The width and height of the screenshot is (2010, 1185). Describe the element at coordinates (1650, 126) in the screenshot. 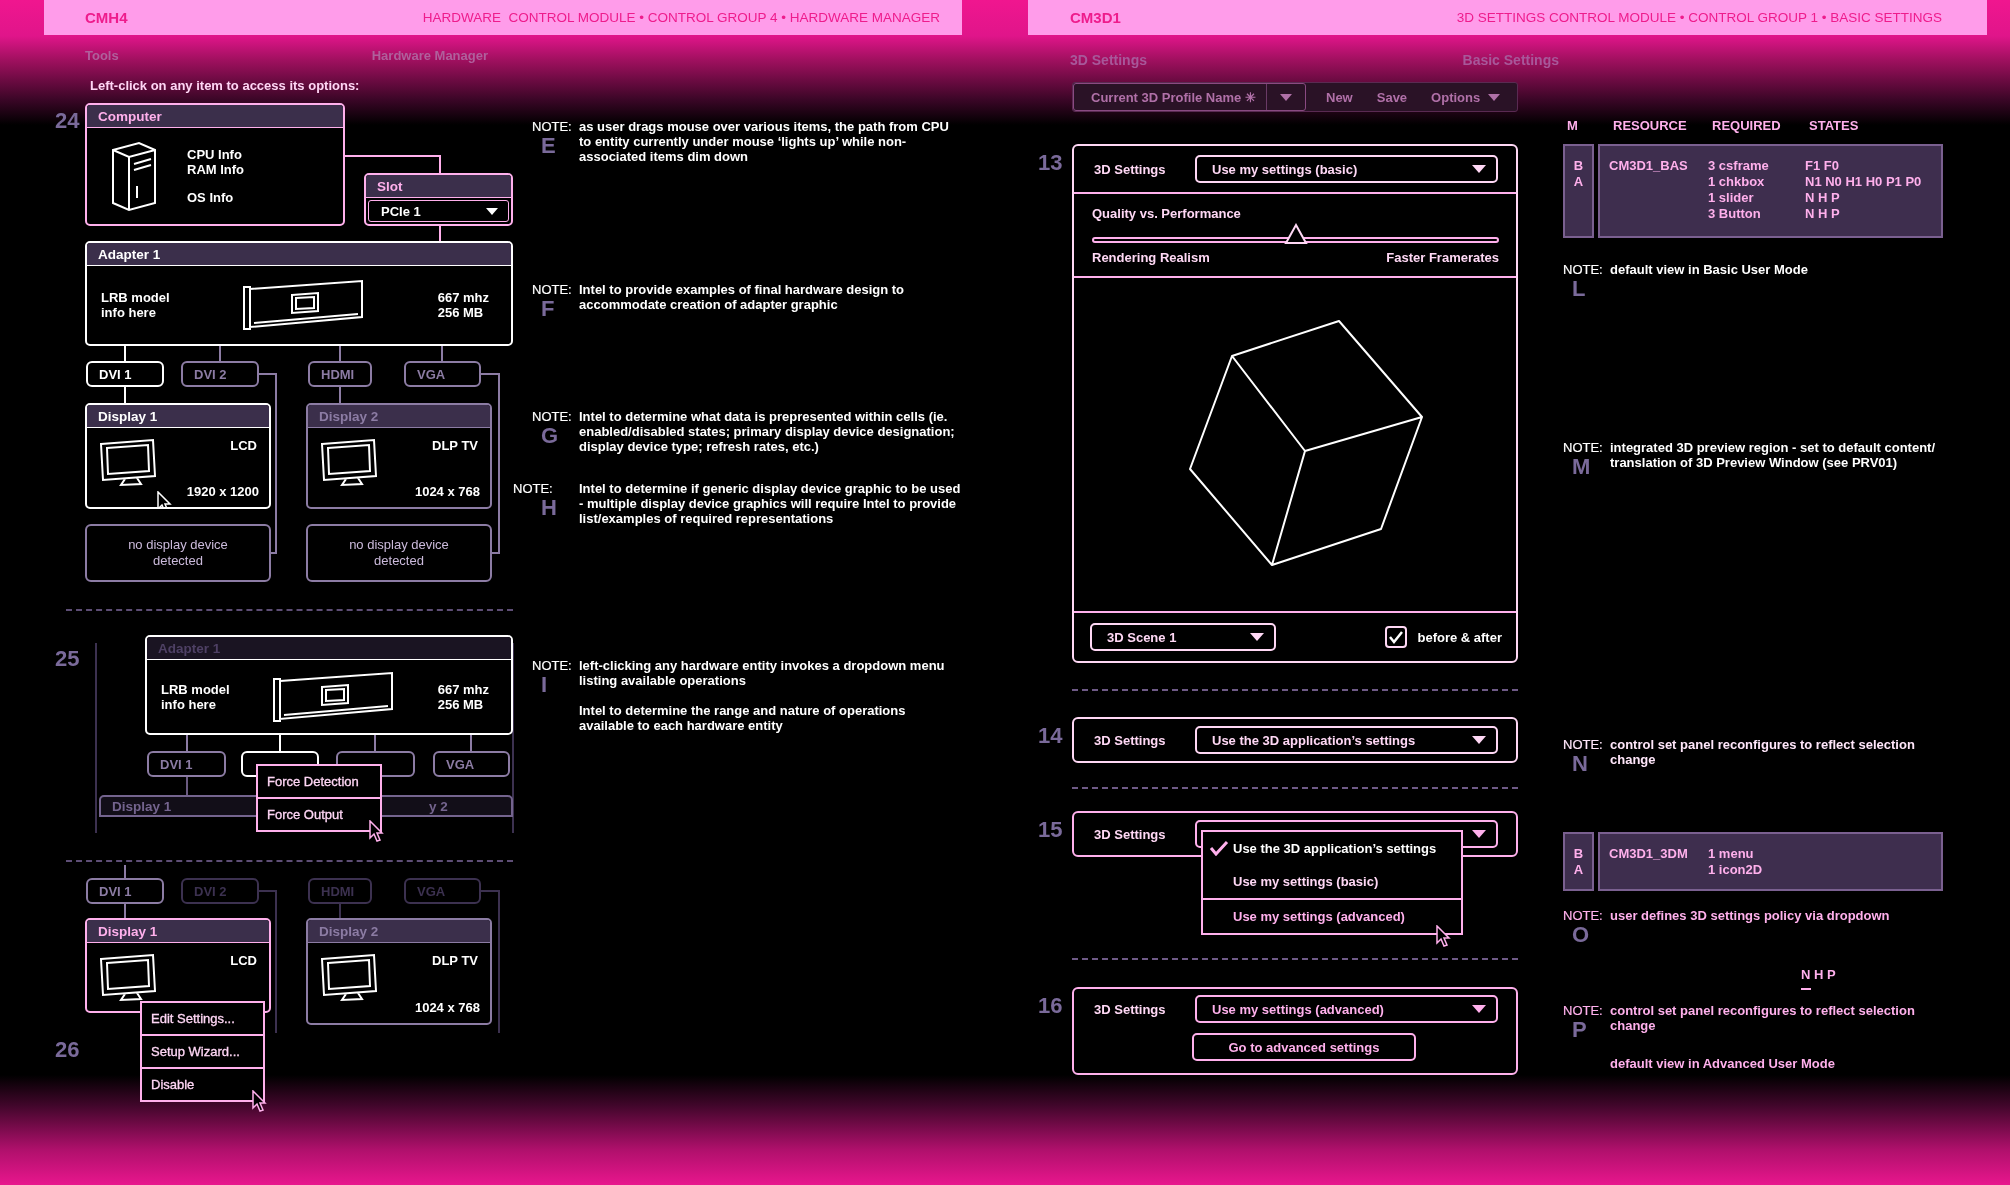

I see `column-header: RESOURCE` at that location.